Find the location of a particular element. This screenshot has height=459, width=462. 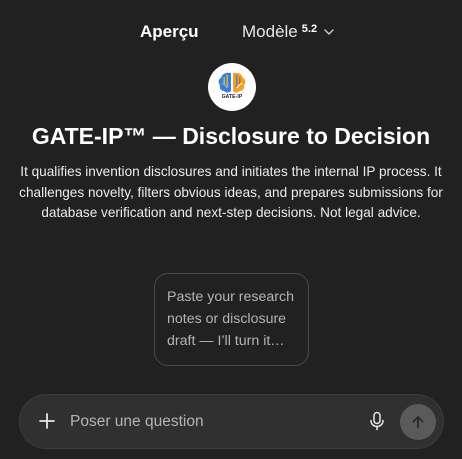

model-version: 5.2 is located at coordinates (309, 29).